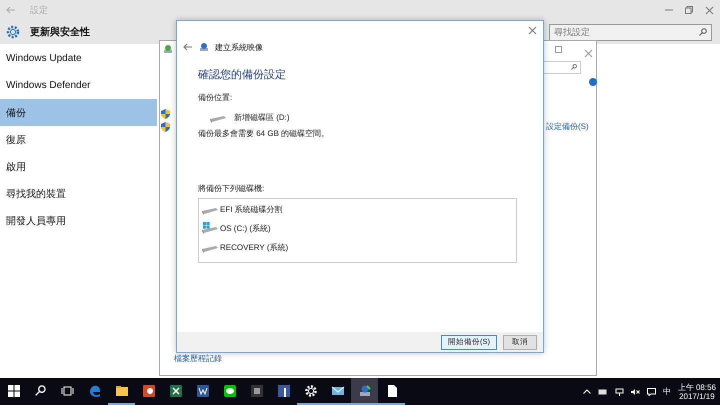  Describe the element at coordinates (149, 391) in the screenshot. I see `slides-app-icon` at that location.